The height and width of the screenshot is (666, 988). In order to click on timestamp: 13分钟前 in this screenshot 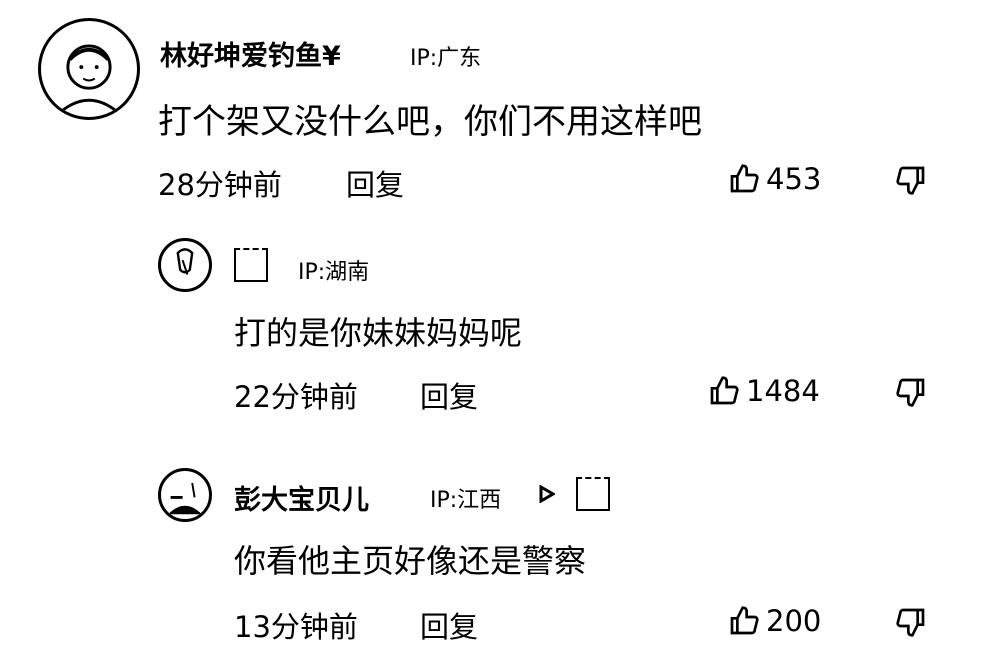, I will do `click(296, 627)`.